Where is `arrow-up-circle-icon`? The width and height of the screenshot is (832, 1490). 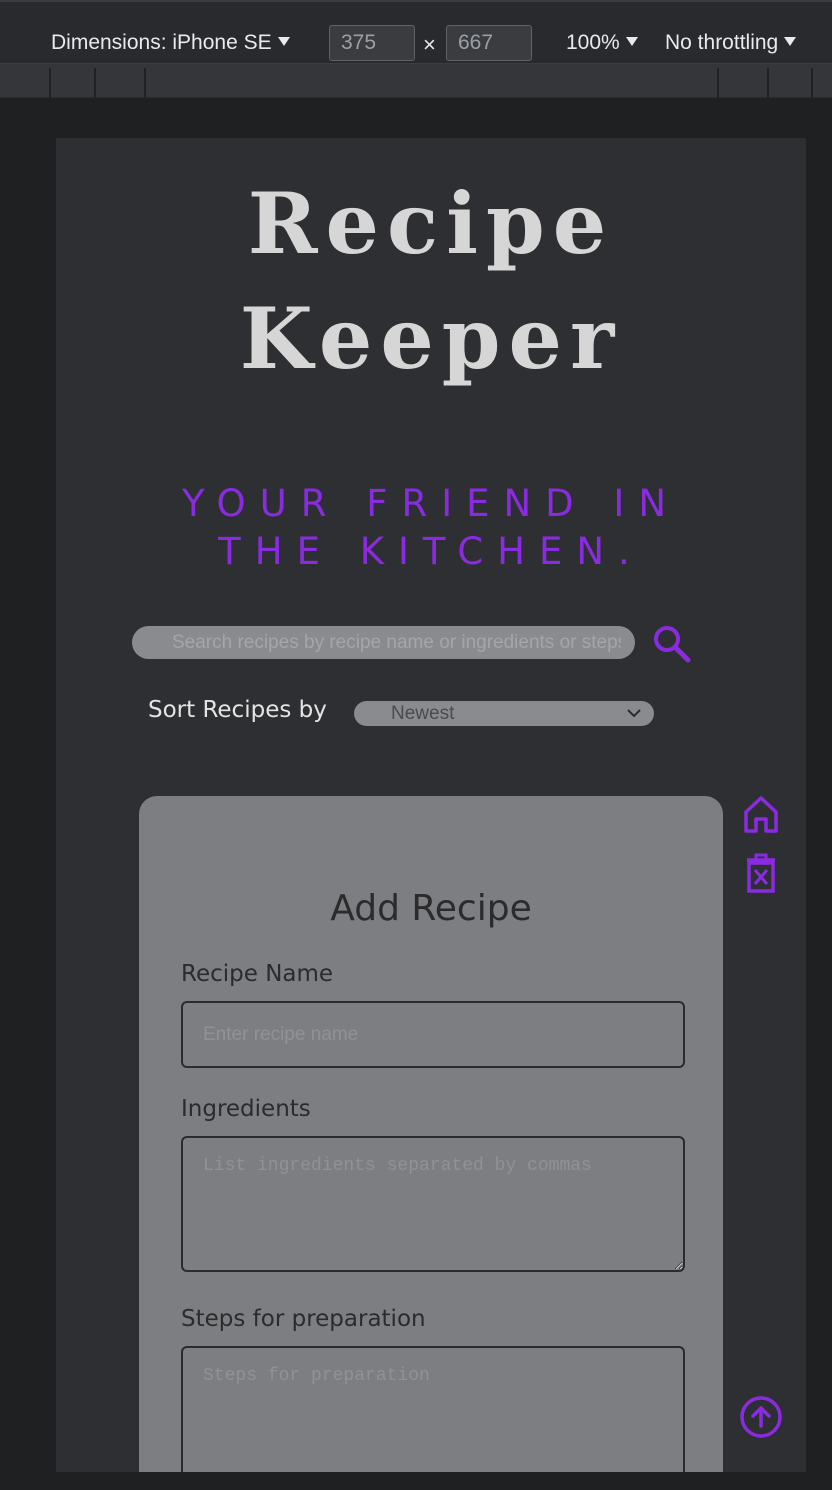 arrow-up-circle-icon is located at coordinates (761, 1417).